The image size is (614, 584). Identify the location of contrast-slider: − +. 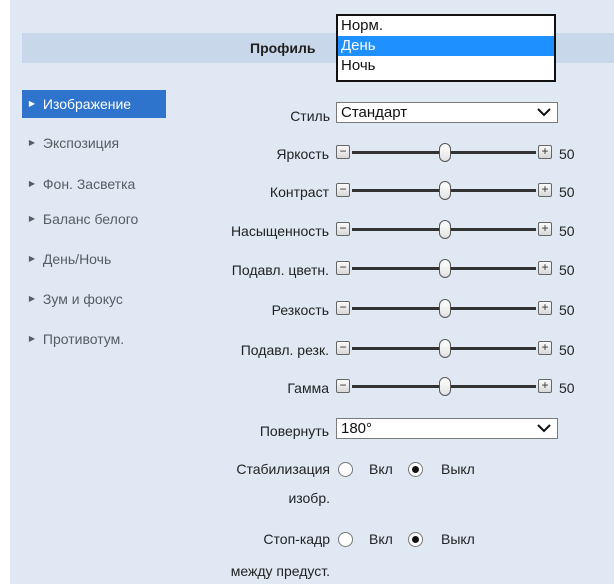
(444, 191).